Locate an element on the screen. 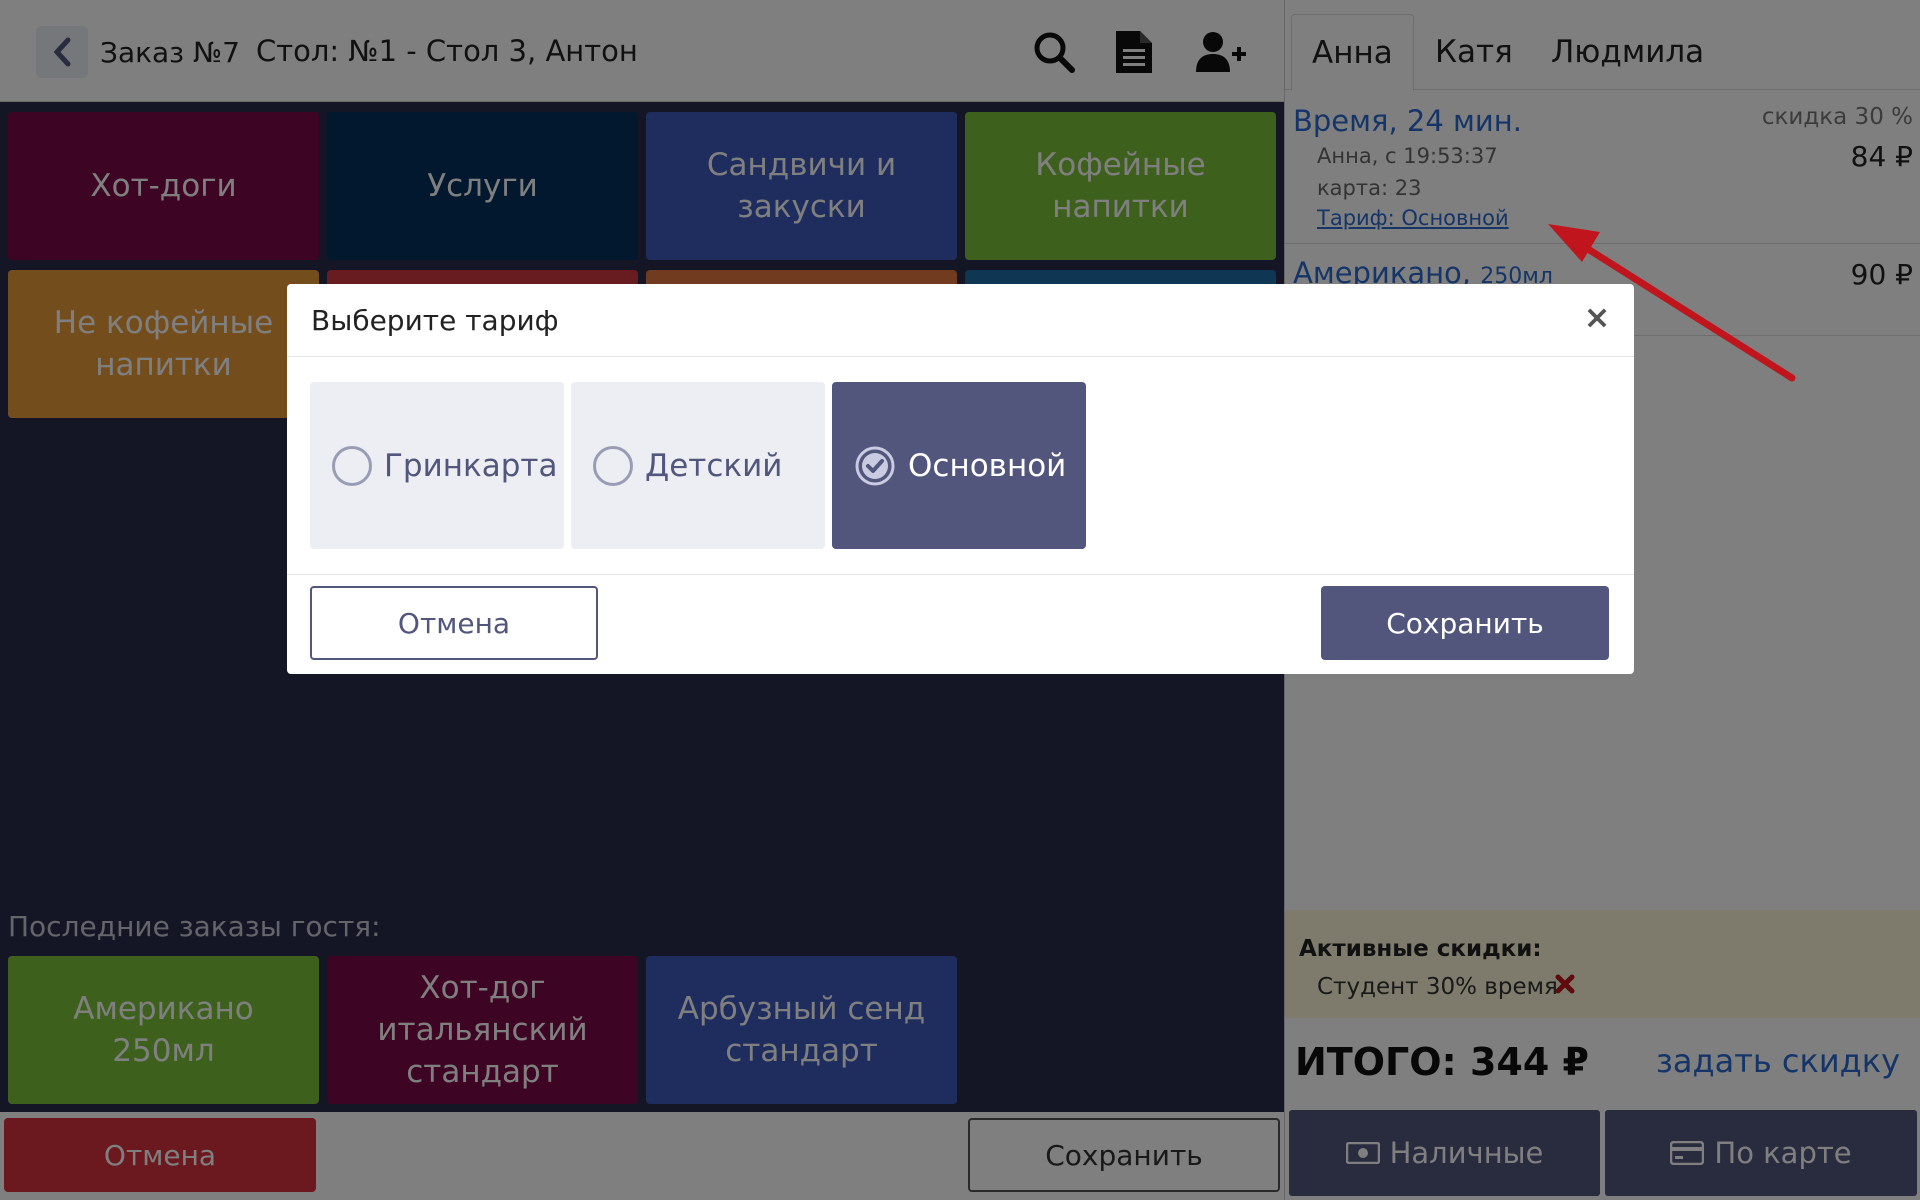 This screenshot has height=1200, width=1920. tariff-option-kids: Детский is located at coordinates (698, 465).